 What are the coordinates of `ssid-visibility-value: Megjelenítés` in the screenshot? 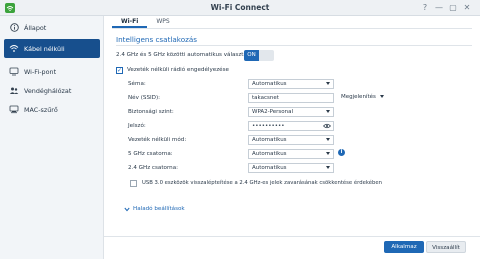 It's located at (358, 97).